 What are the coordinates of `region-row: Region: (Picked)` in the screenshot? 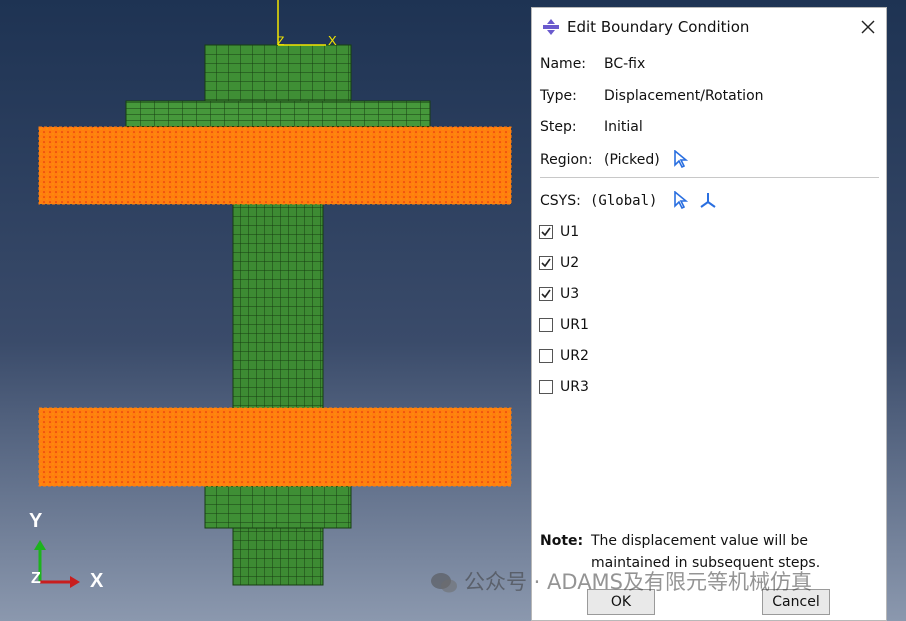 It's located at (614, 159).